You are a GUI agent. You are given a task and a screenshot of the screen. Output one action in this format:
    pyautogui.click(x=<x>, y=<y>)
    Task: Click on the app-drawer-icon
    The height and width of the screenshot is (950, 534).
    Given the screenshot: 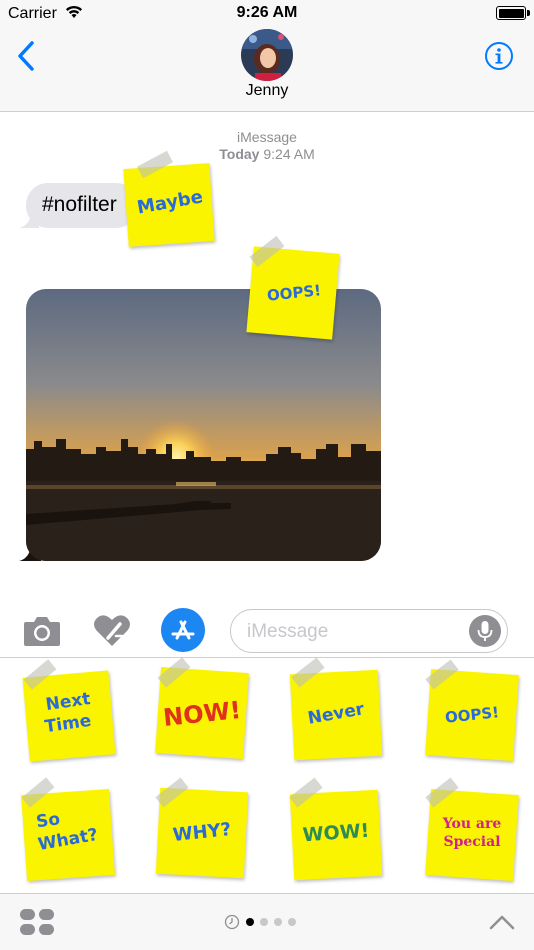 What is the action you would take?
    pyautogui.click(x=37, y=922)
    